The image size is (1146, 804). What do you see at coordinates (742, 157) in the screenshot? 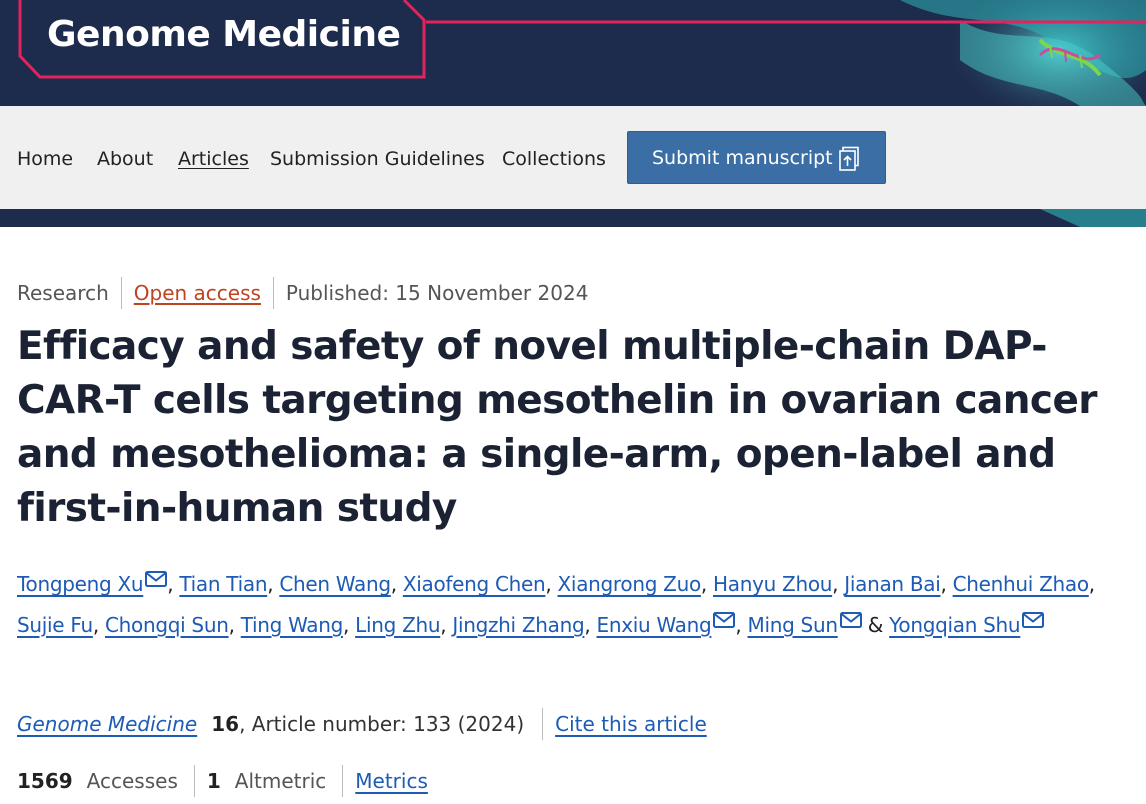
I see `submit-manuscript-label: Submit manuscript` at bounding box center [742, 157].